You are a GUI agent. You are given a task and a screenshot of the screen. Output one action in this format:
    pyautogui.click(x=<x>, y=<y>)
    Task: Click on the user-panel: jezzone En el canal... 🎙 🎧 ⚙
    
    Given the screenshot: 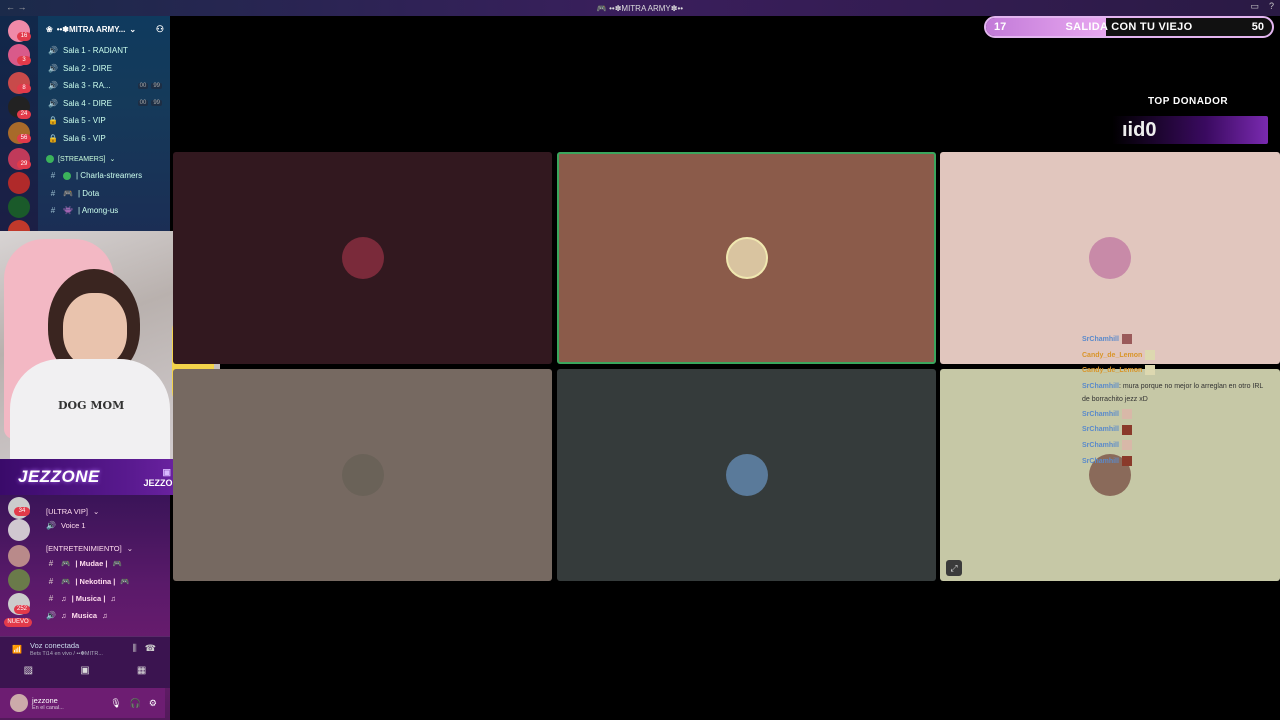 What is the action you would take?
    pyautogui.click(x=82, y=703)
    